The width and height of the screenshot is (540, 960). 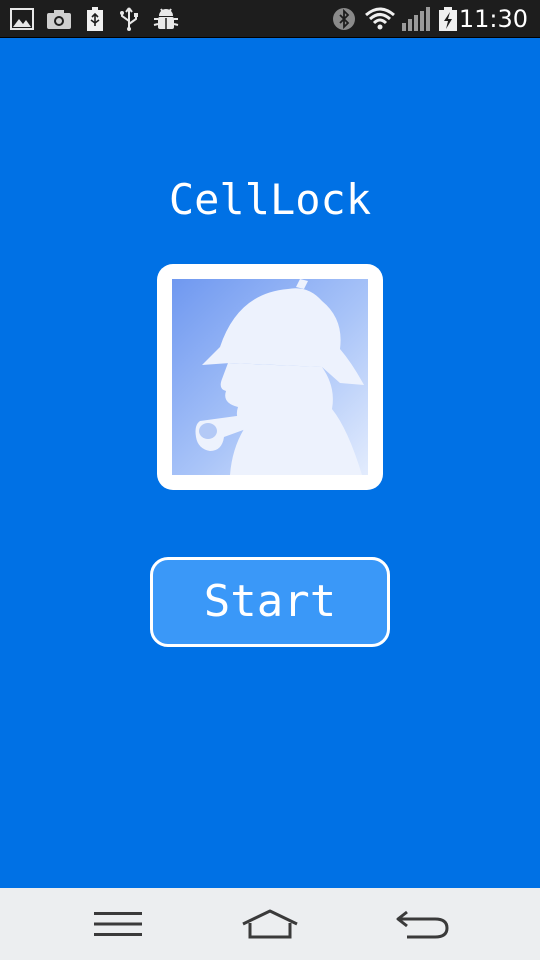 I want to click on menu-icon, so click(x=118, y=924).